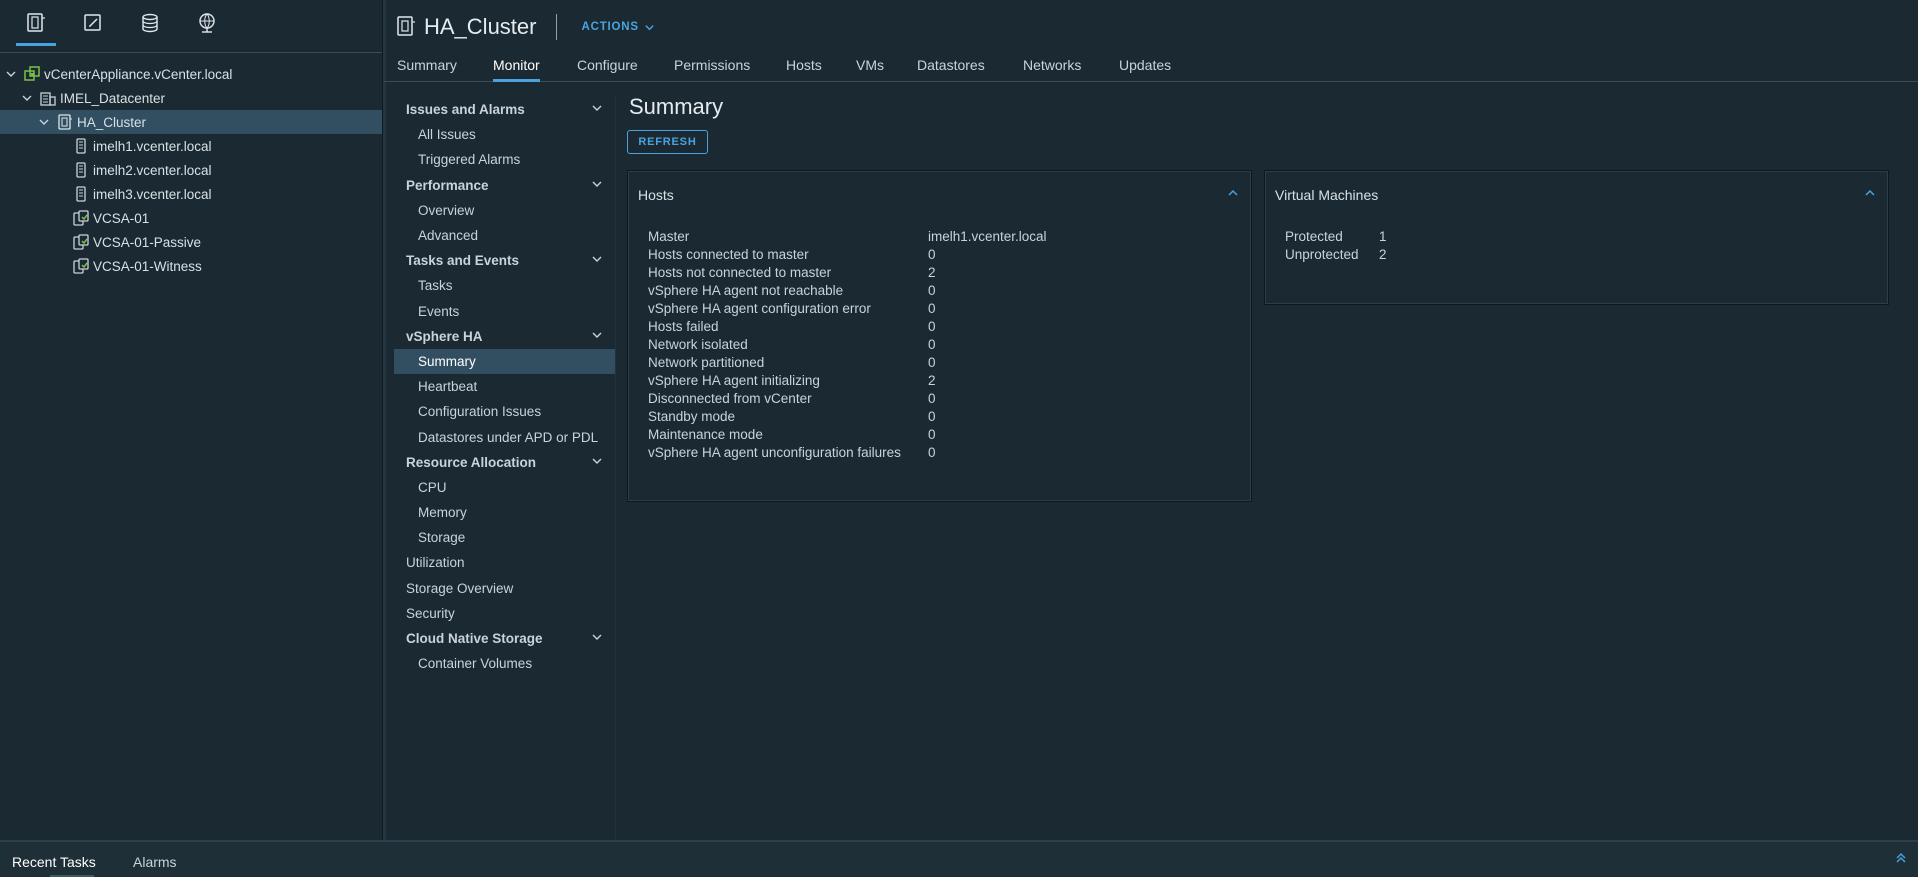 The image size is (1918, 877). Describe the element at coordinates (870, 69) in the screenshot. I see `tab-vms: VMs` at that location.